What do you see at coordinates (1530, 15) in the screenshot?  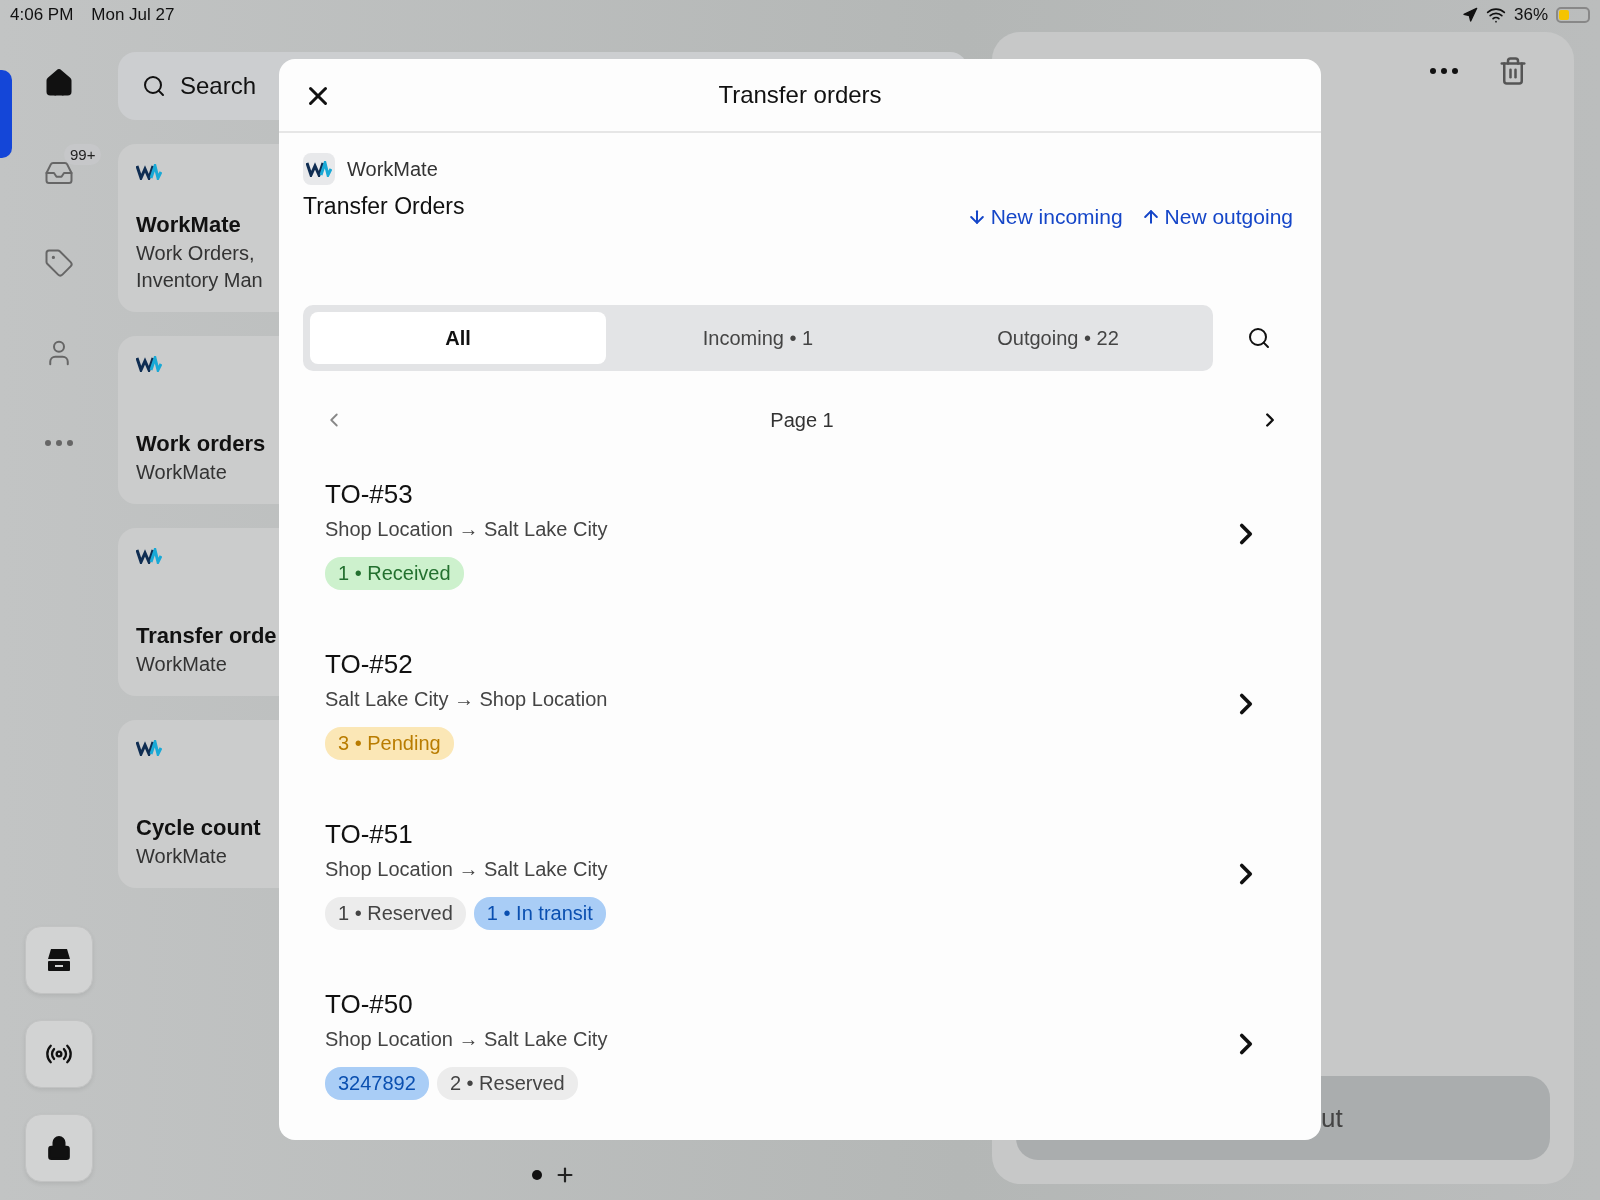 I see `battery-percent: 36%` at bounding box center [1530, 15].